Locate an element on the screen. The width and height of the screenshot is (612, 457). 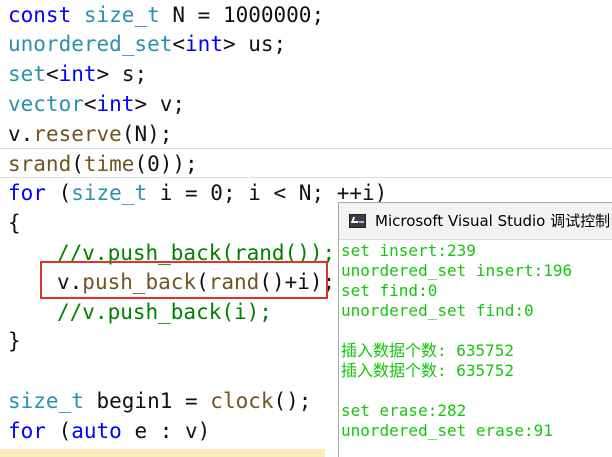
function-token: time is located at coordinates (109, 164).